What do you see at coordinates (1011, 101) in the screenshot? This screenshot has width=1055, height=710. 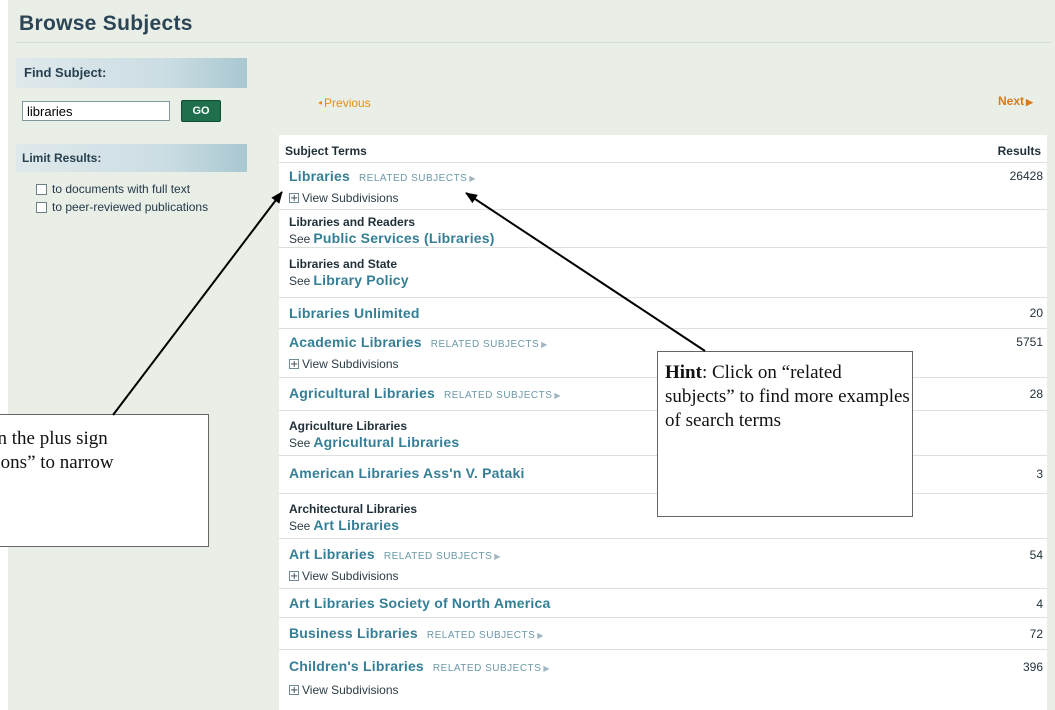 I see `next-label: Next` at bounding box center [1011, 101].